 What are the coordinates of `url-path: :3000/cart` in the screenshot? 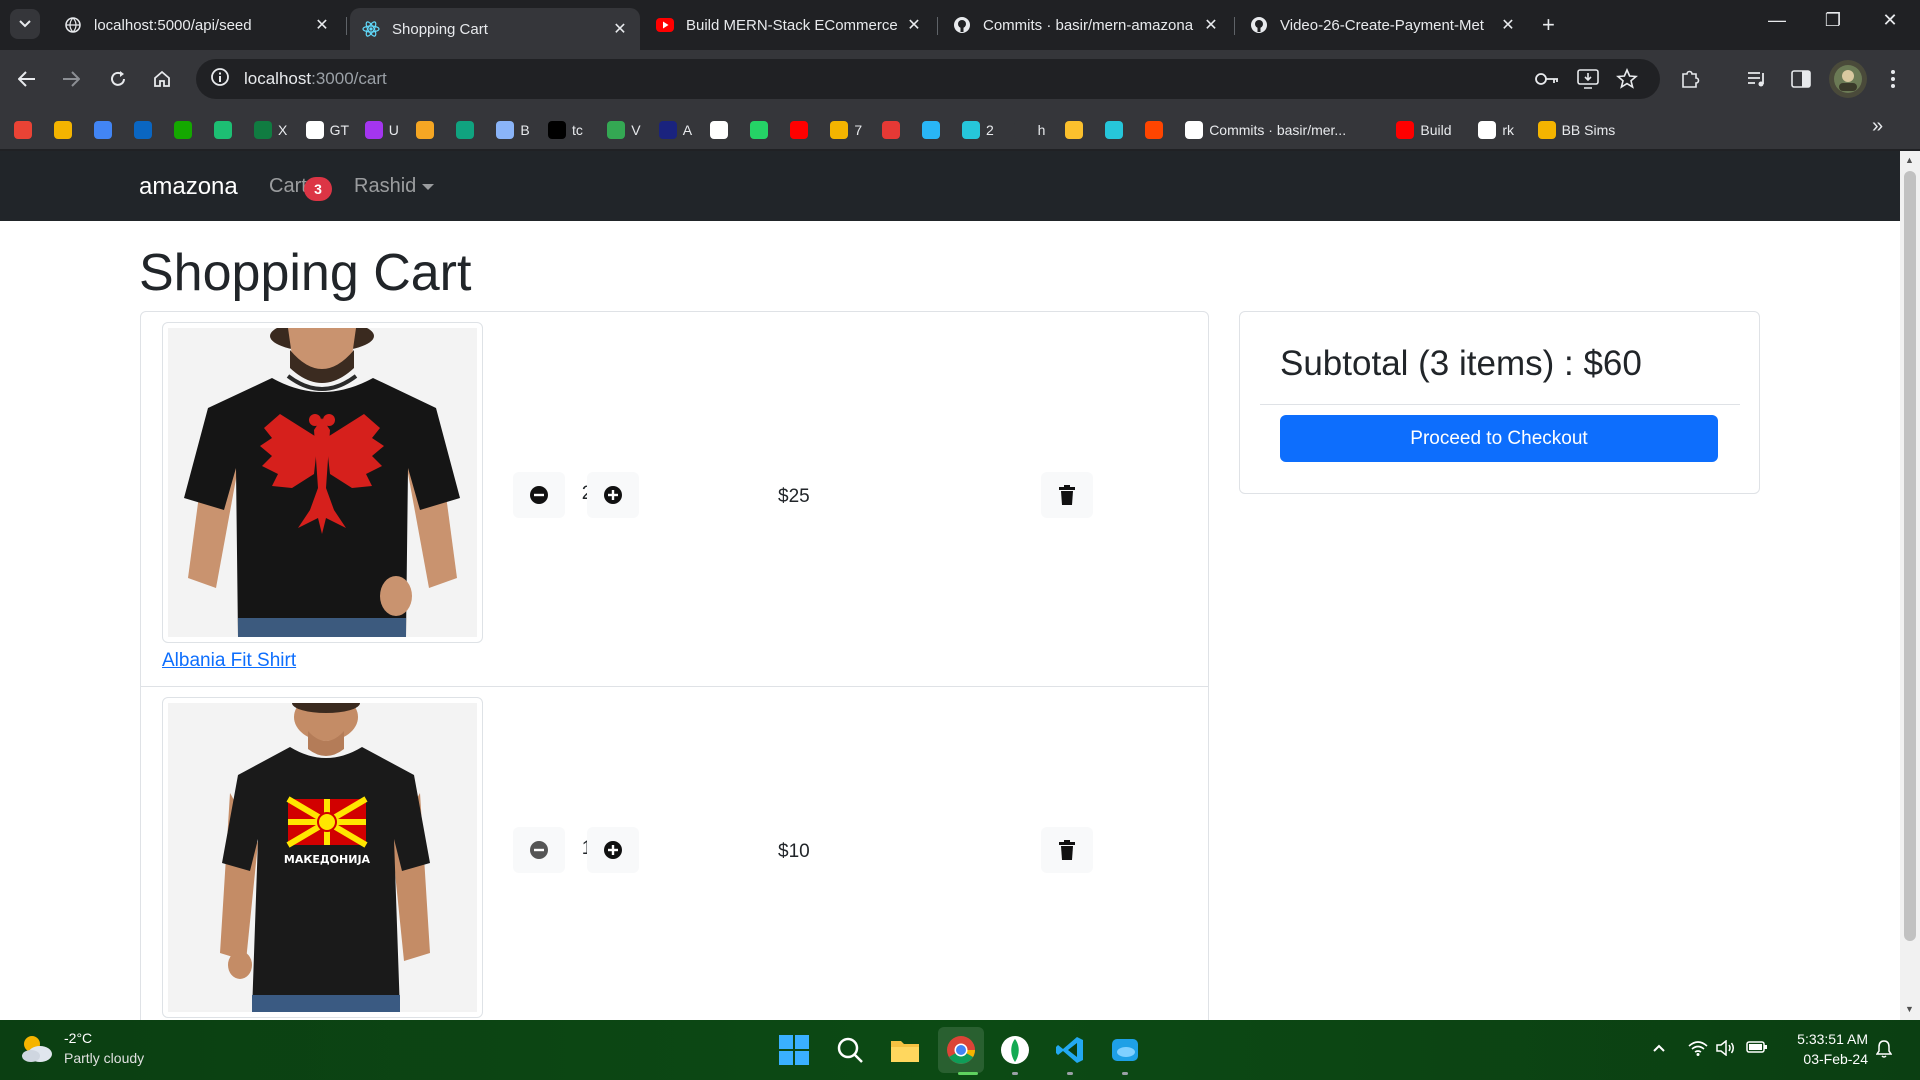 It's located at (349, 78).